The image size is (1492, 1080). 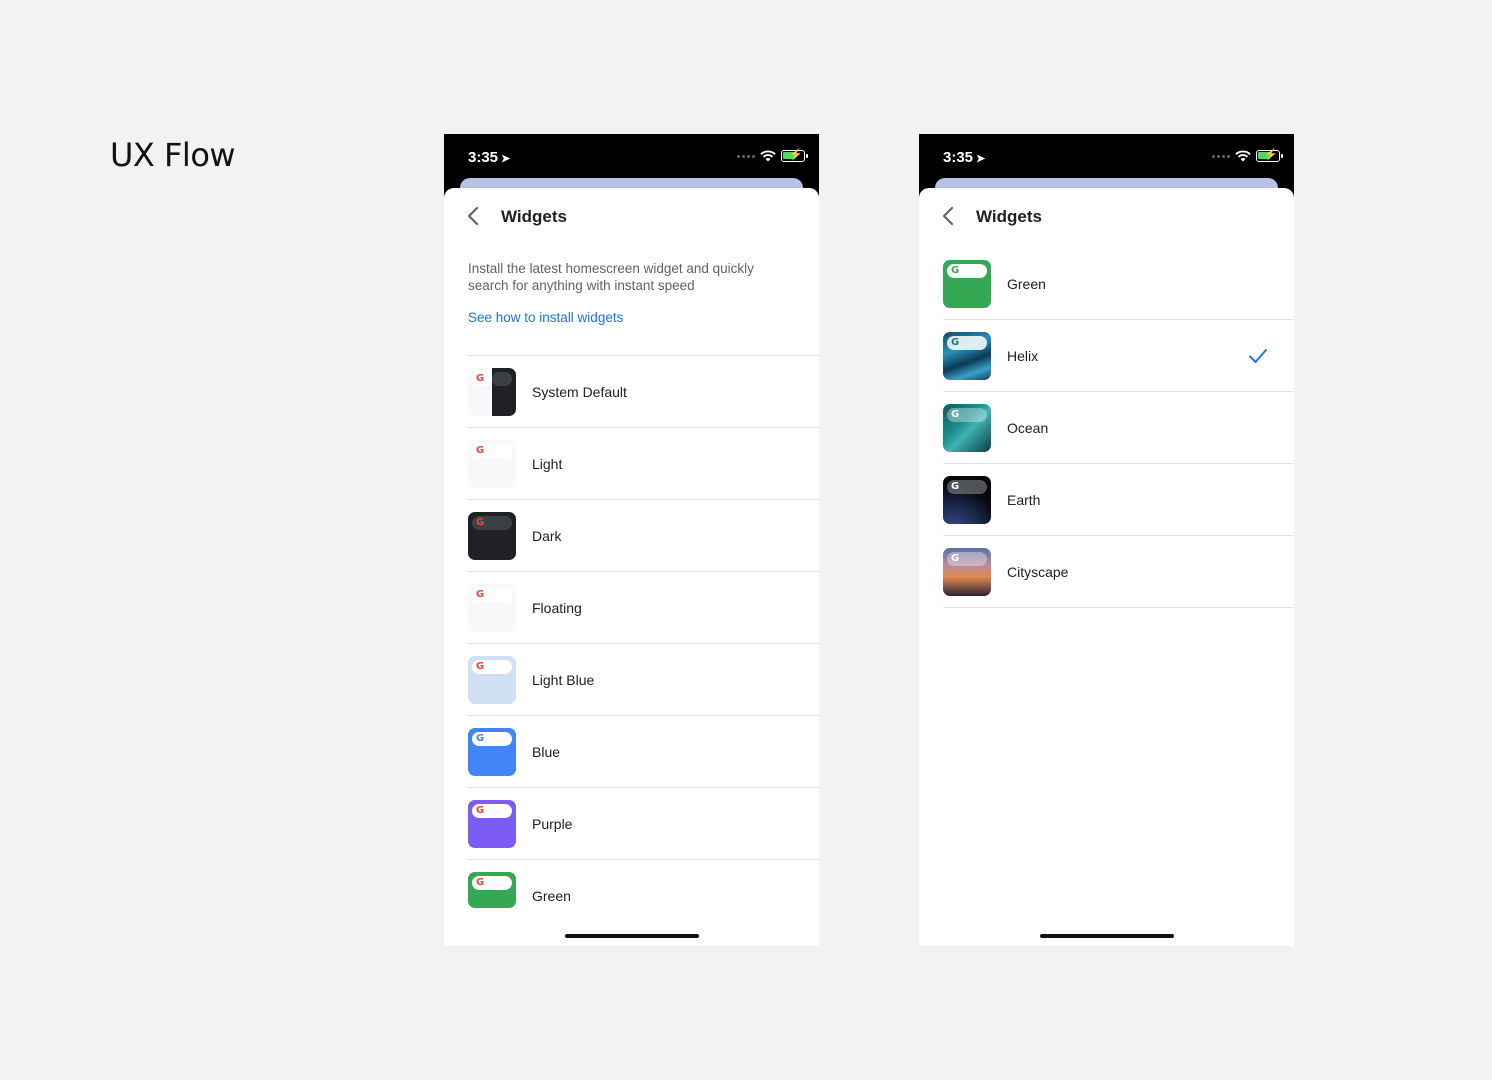 What do you see at coordinates (1038, 572) in the screenshot?
I see `list-item-label: Cityscape` at bounding box center [1038, 572].